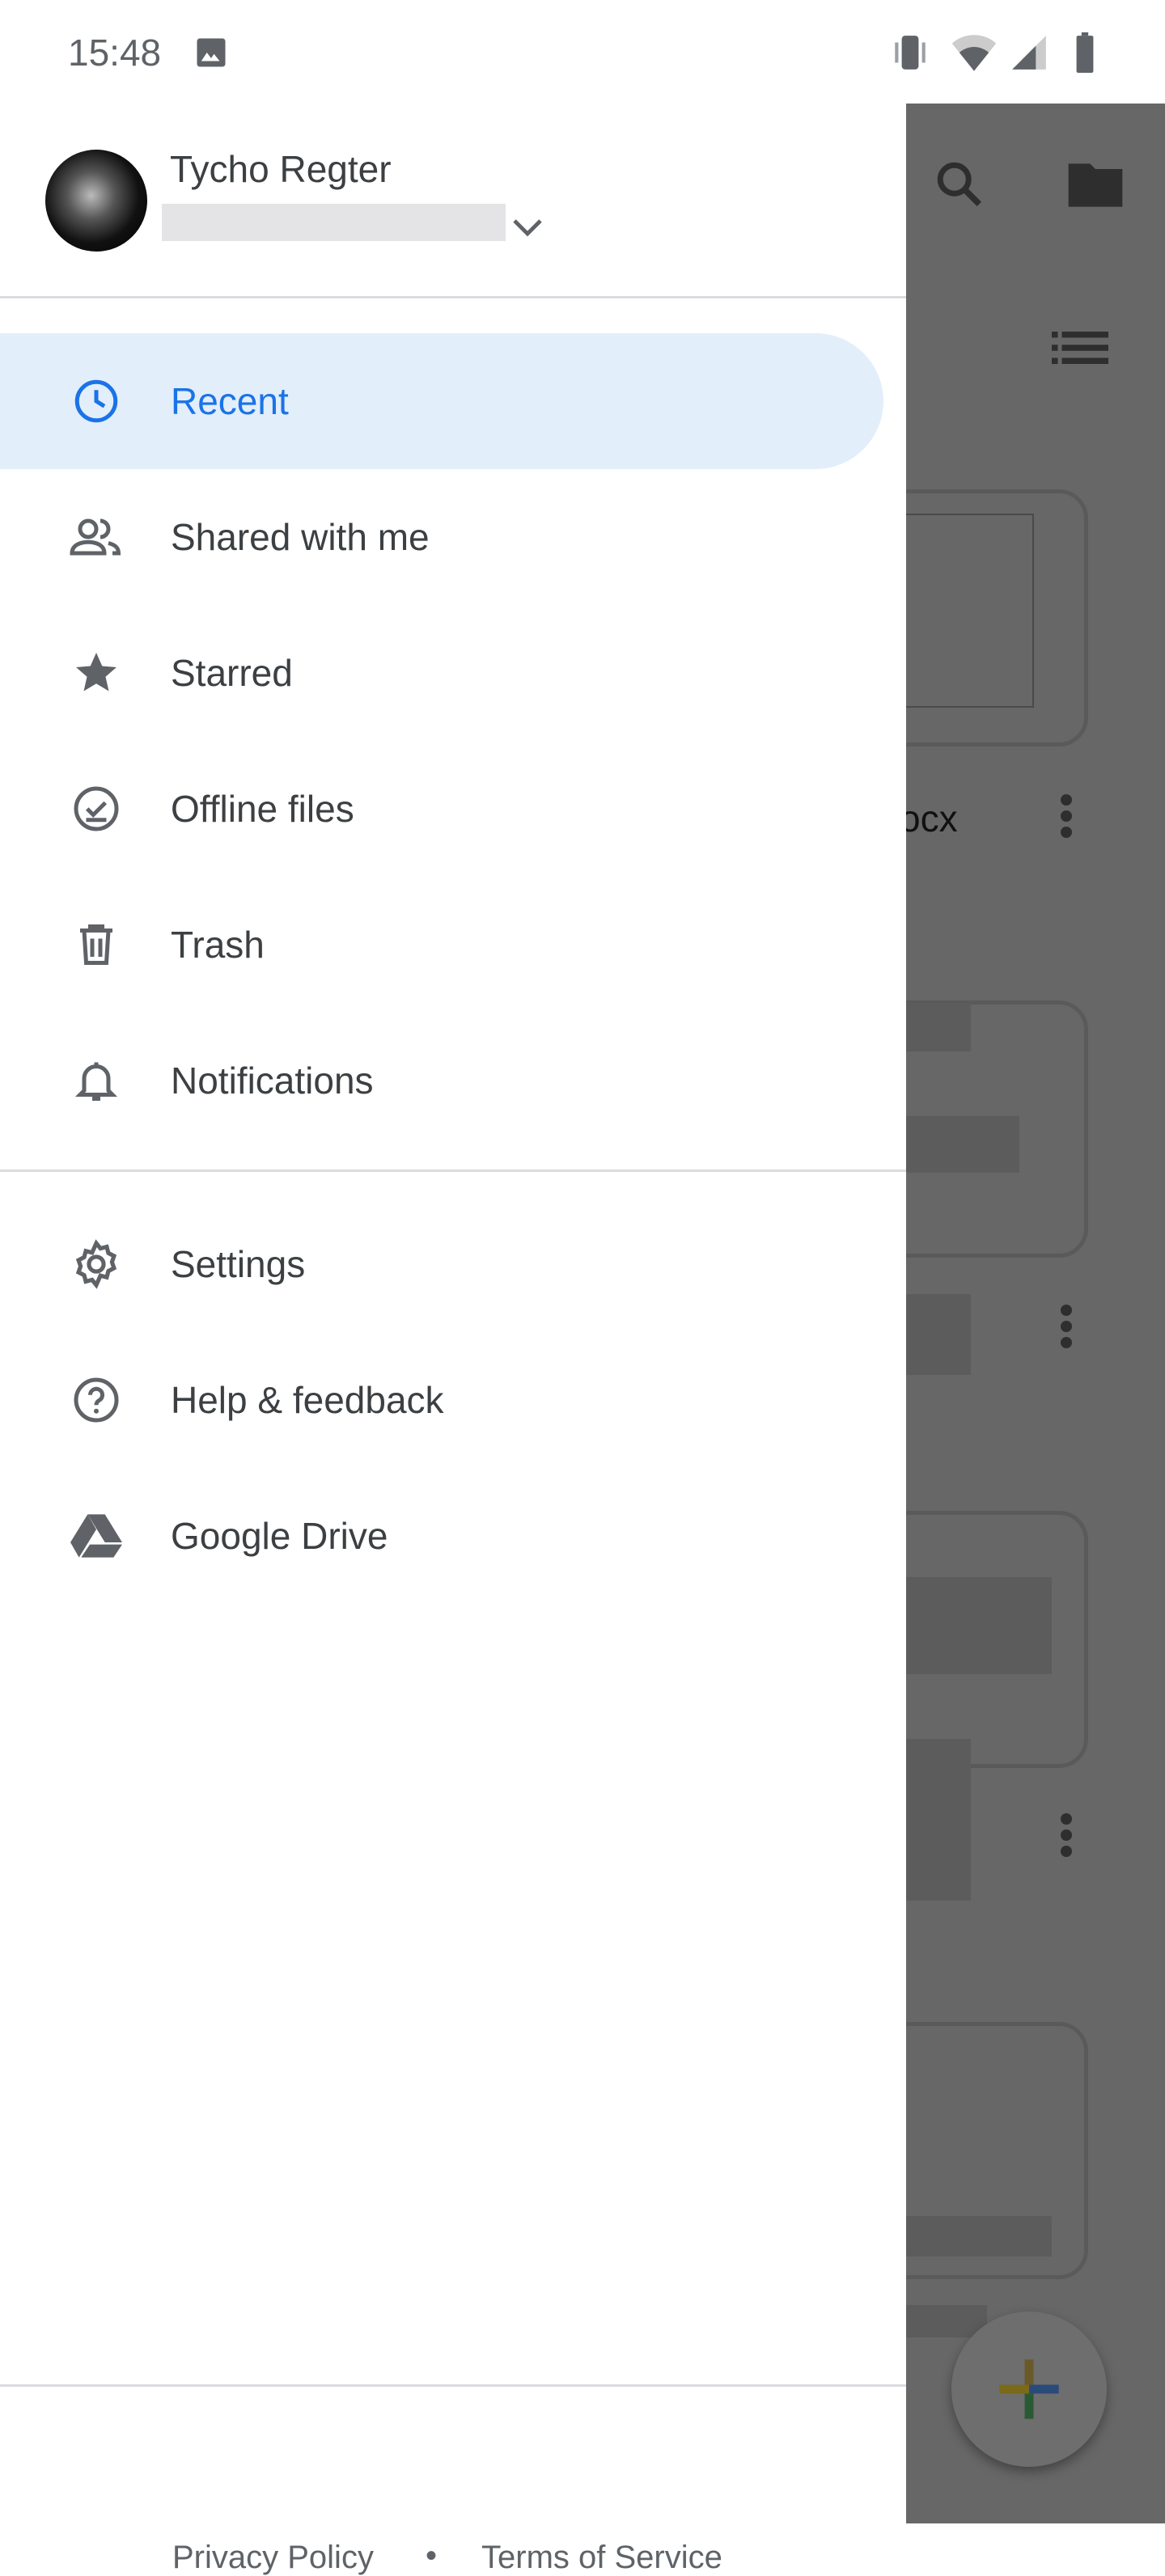  Describe the element at coordinates (1085, 53) in the screenshot. I see `battery-icon` at that location.